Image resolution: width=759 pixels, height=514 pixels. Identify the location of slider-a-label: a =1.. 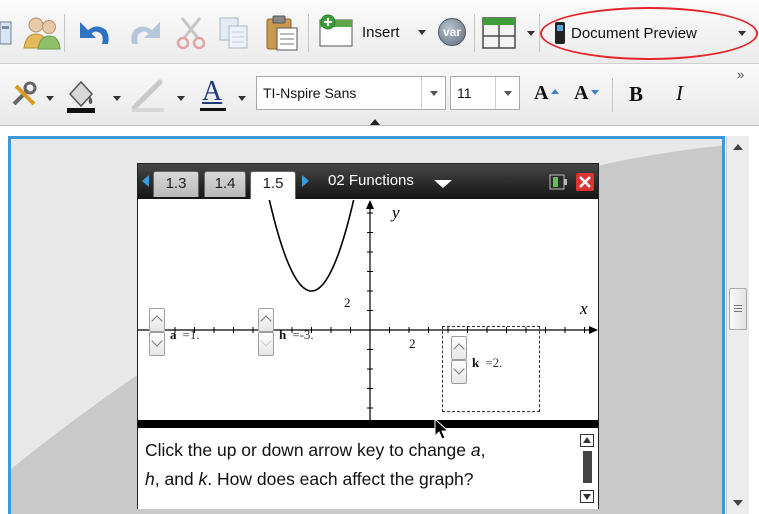
(185, 335).